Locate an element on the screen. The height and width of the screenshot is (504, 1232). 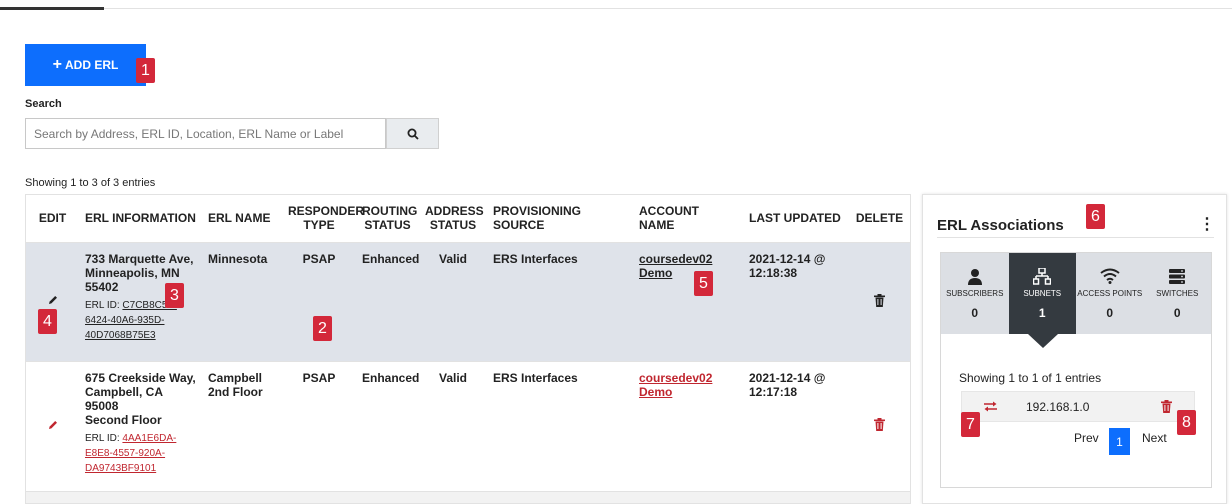
tab-label: SUBSCRIBERS is located at coordinates (975, 293).